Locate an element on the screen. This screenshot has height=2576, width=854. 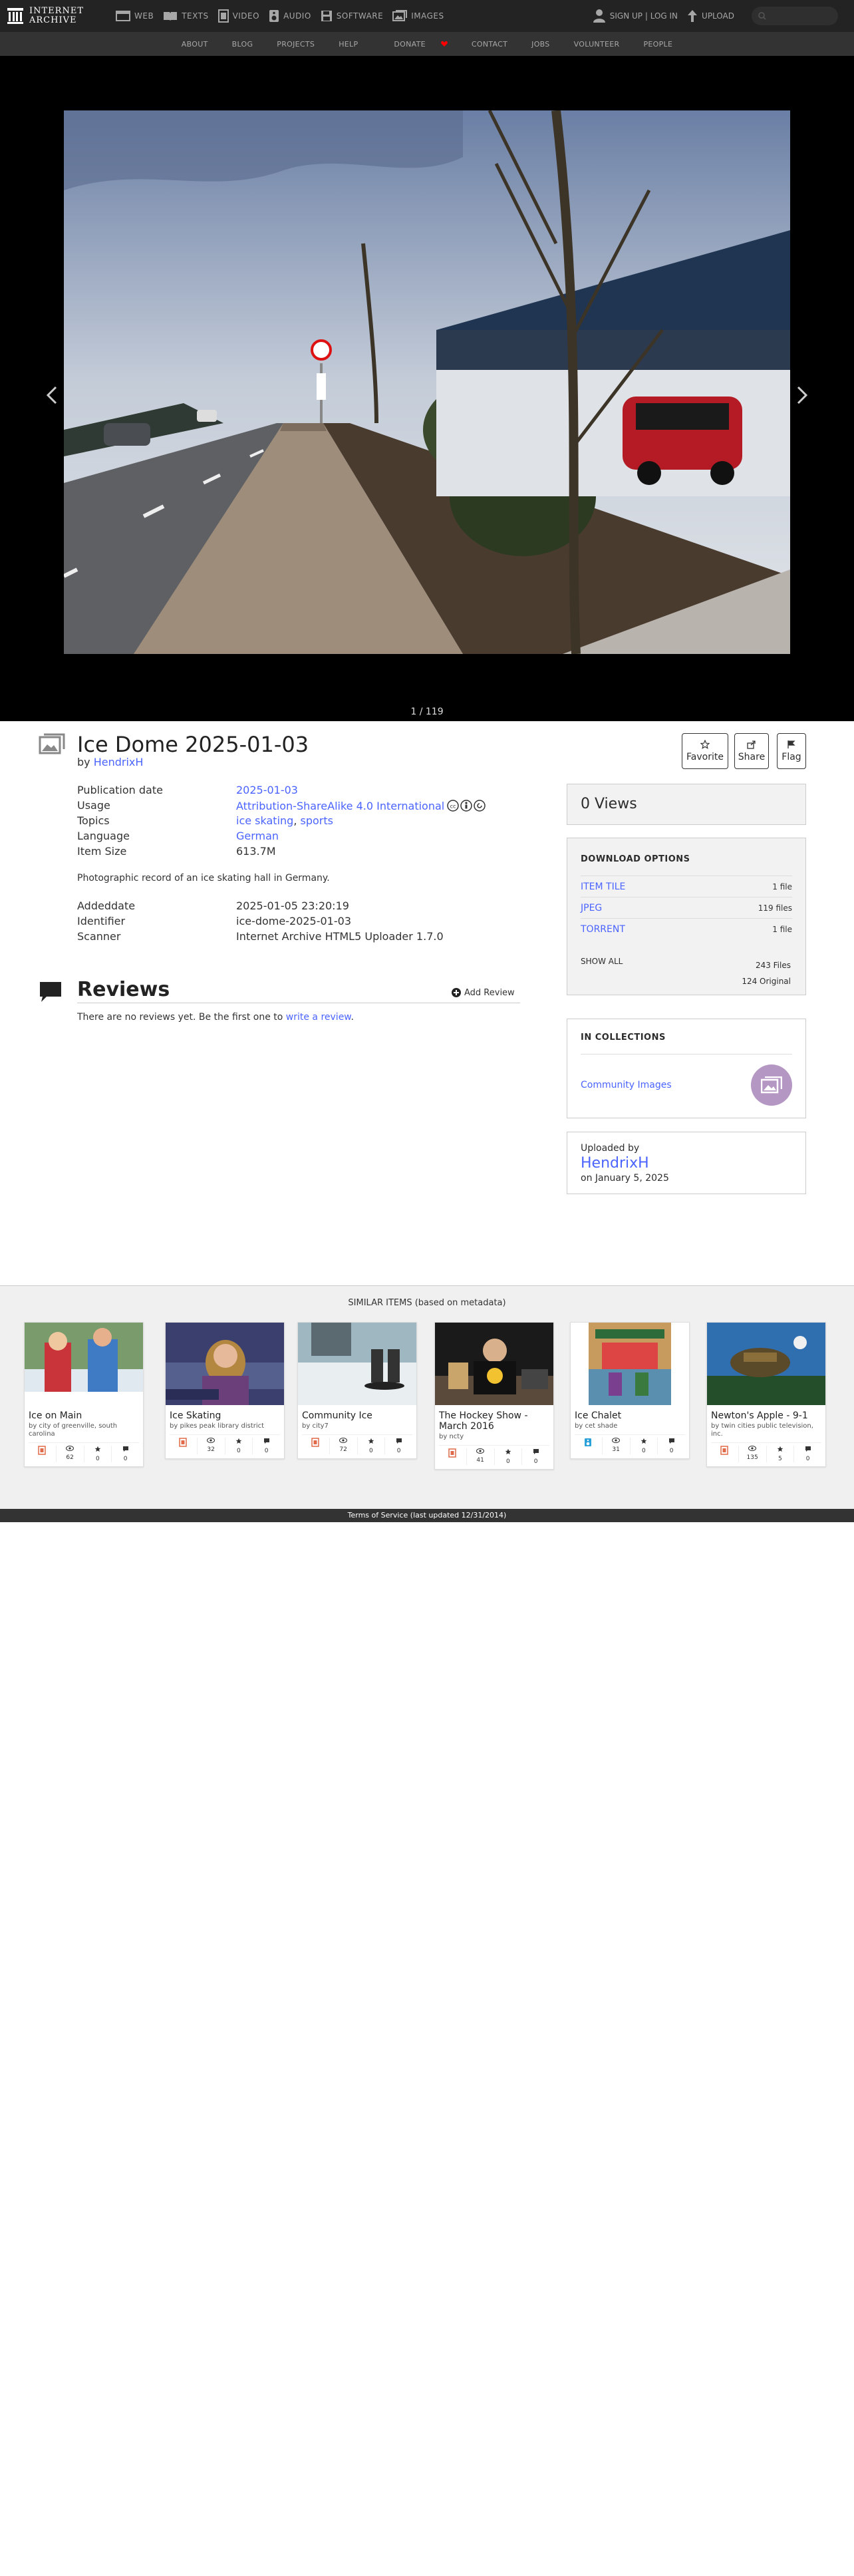
subnav-jobs: JOBS is located at coordinates (540, 44).